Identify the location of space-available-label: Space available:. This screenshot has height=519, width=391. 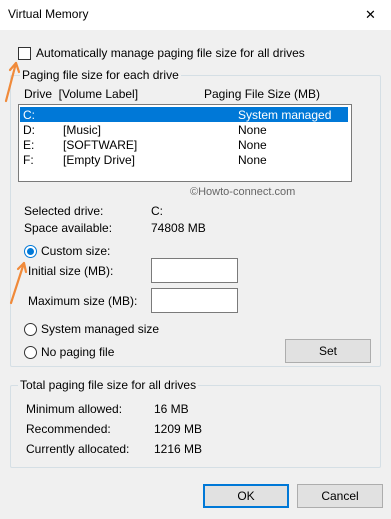
(68, 228).